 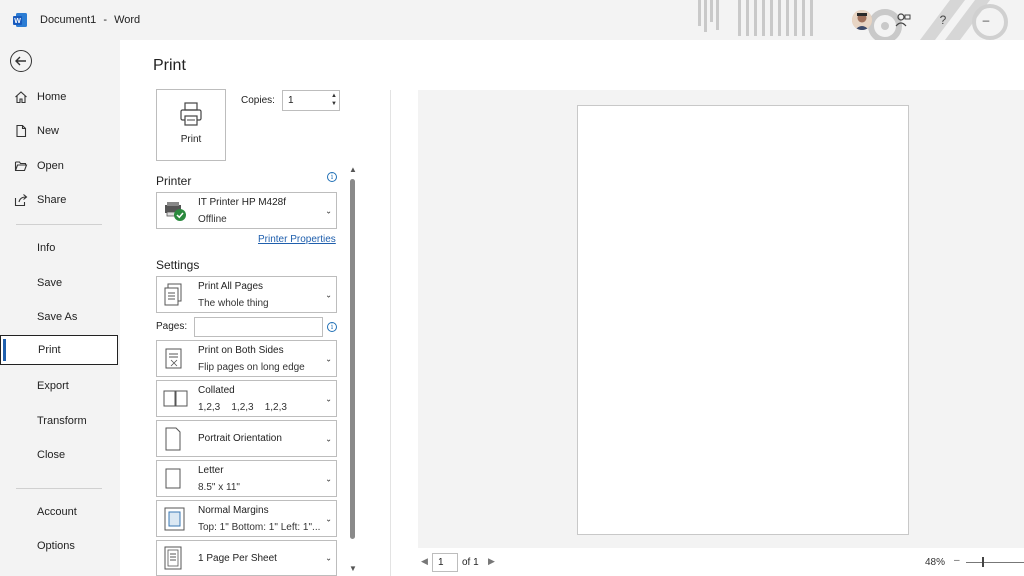 What do you see at coordinates (242, 407) in the screenshot?
I see `collation-desc: 1,2,3 1,2,3 1,2,3` at bounding box center [242, 407].